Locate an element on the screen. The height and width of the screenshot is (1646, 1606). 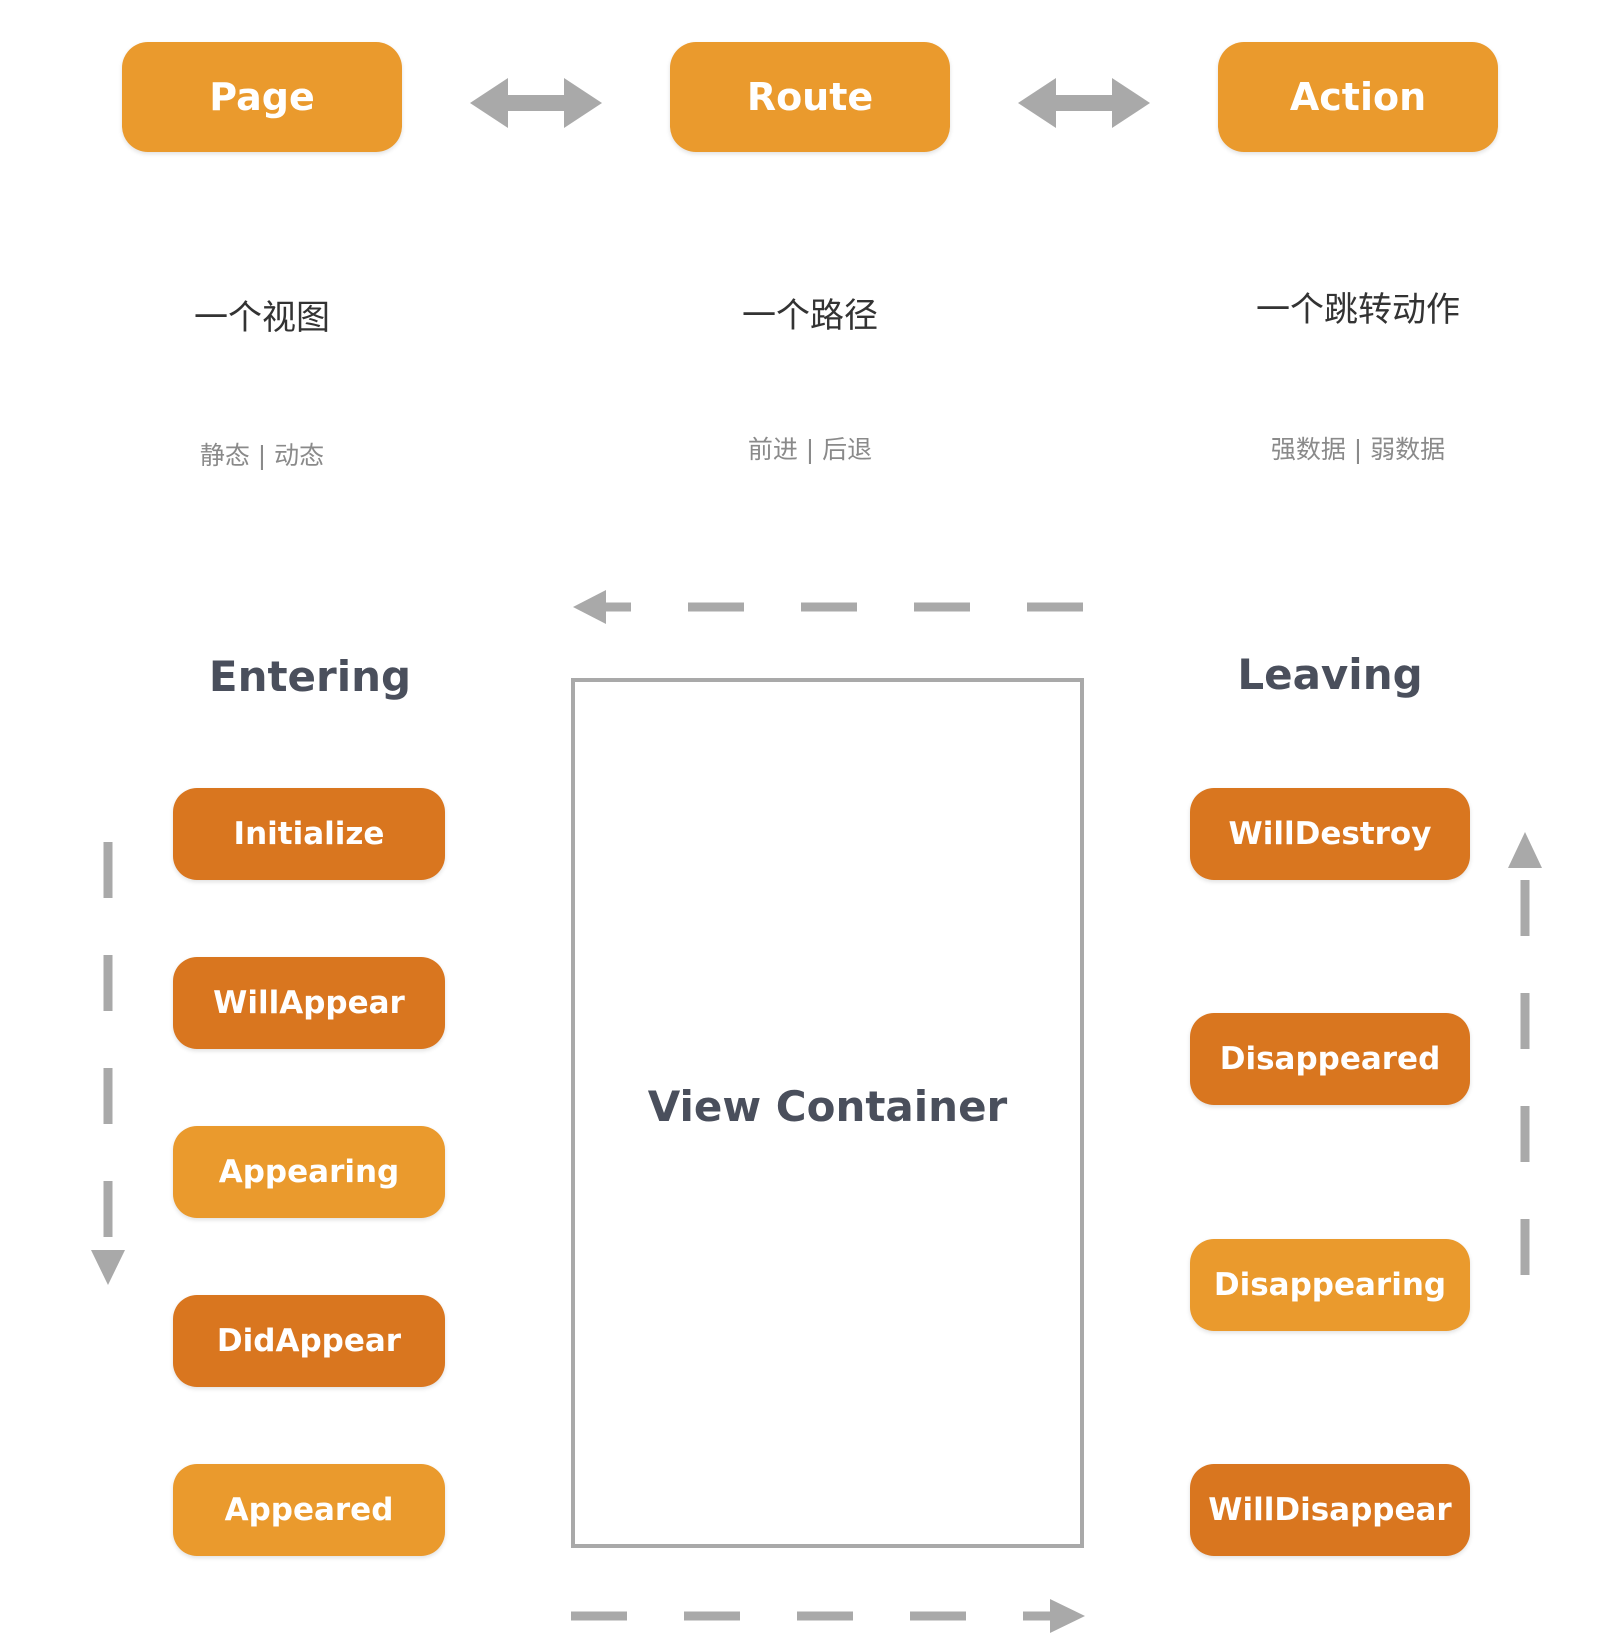
dashed-left-arrow-icon is located at coordinates (828, 607).